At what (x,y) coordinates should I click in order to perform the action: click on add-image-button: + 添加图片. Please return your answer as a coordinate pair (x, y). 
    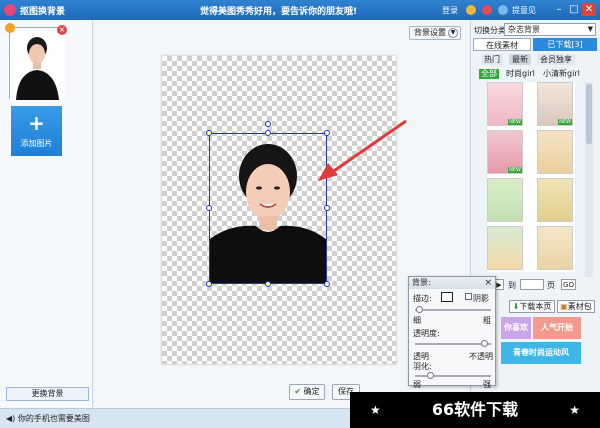
    Looking at the image, I should click on (36, 131).